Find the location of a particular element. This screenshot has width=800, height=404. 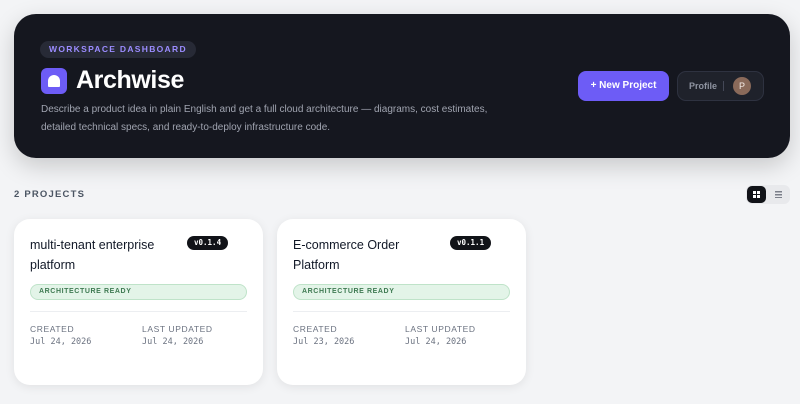

version-badge: v0.1.1 is located at coordinates (471, 243).